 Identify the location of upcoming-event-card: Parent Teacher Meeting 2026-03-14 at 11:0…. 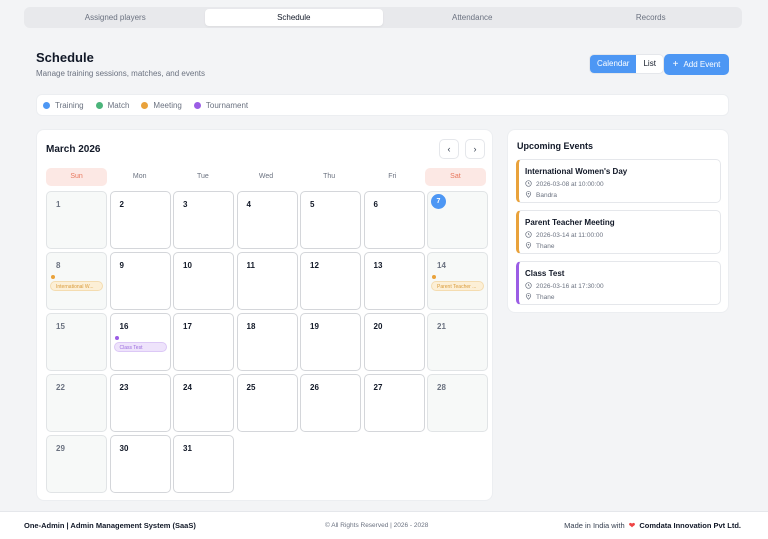
(618, 232).